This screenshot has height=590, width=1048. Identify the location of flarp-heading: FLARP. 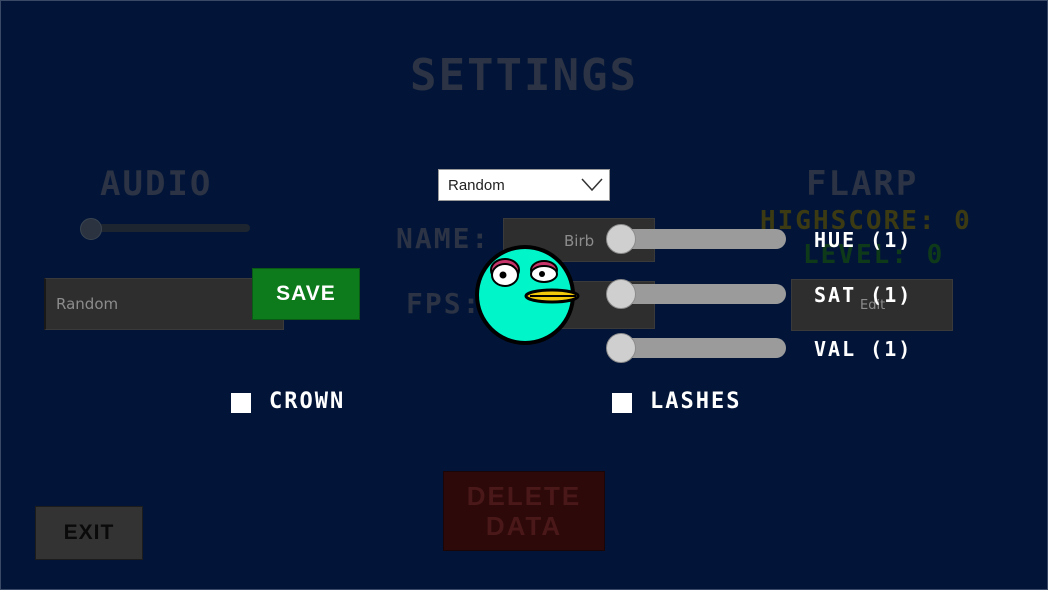
(862, 184).